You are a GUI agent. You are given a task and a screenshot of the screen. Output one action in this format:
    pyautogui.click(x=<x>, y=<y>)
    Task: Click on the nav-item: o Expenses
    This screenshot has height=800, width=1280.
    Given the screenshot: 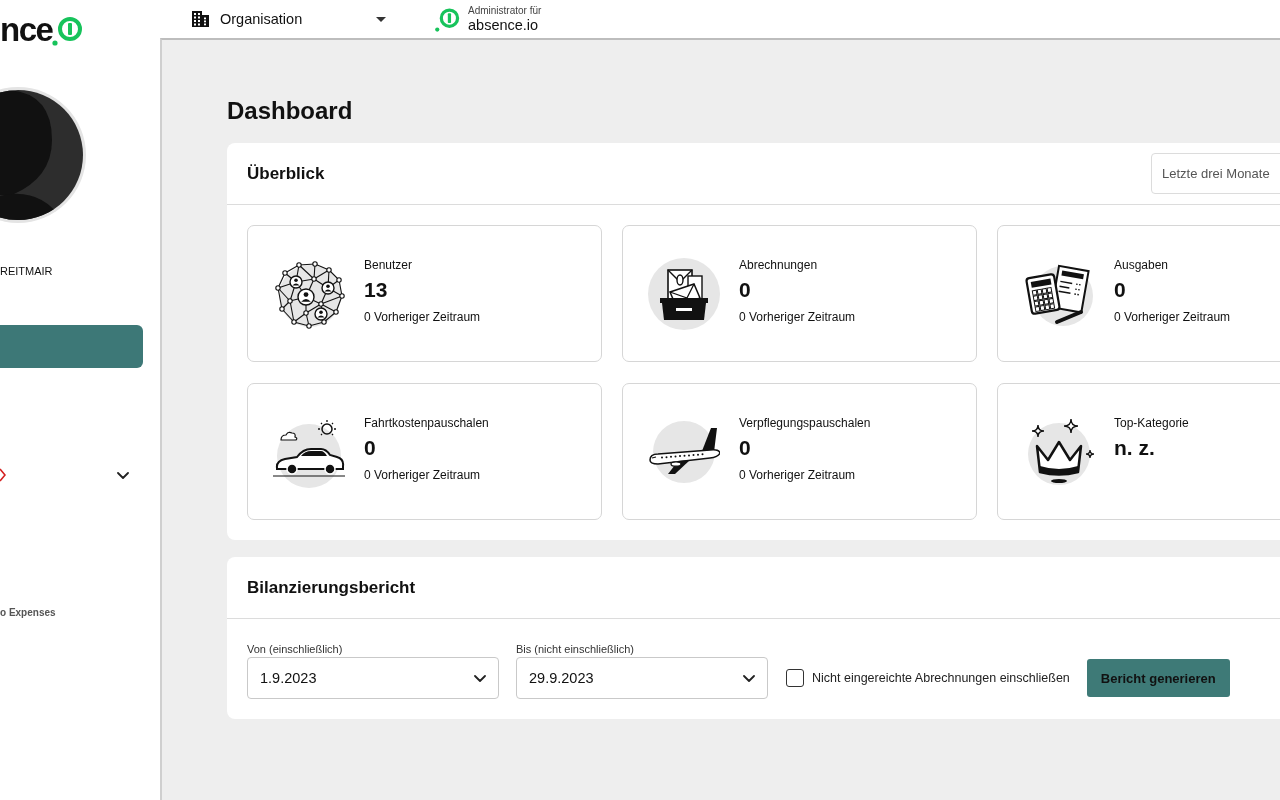 What is the action you would take?
    pyautogui.click(x=28, y=613)
    